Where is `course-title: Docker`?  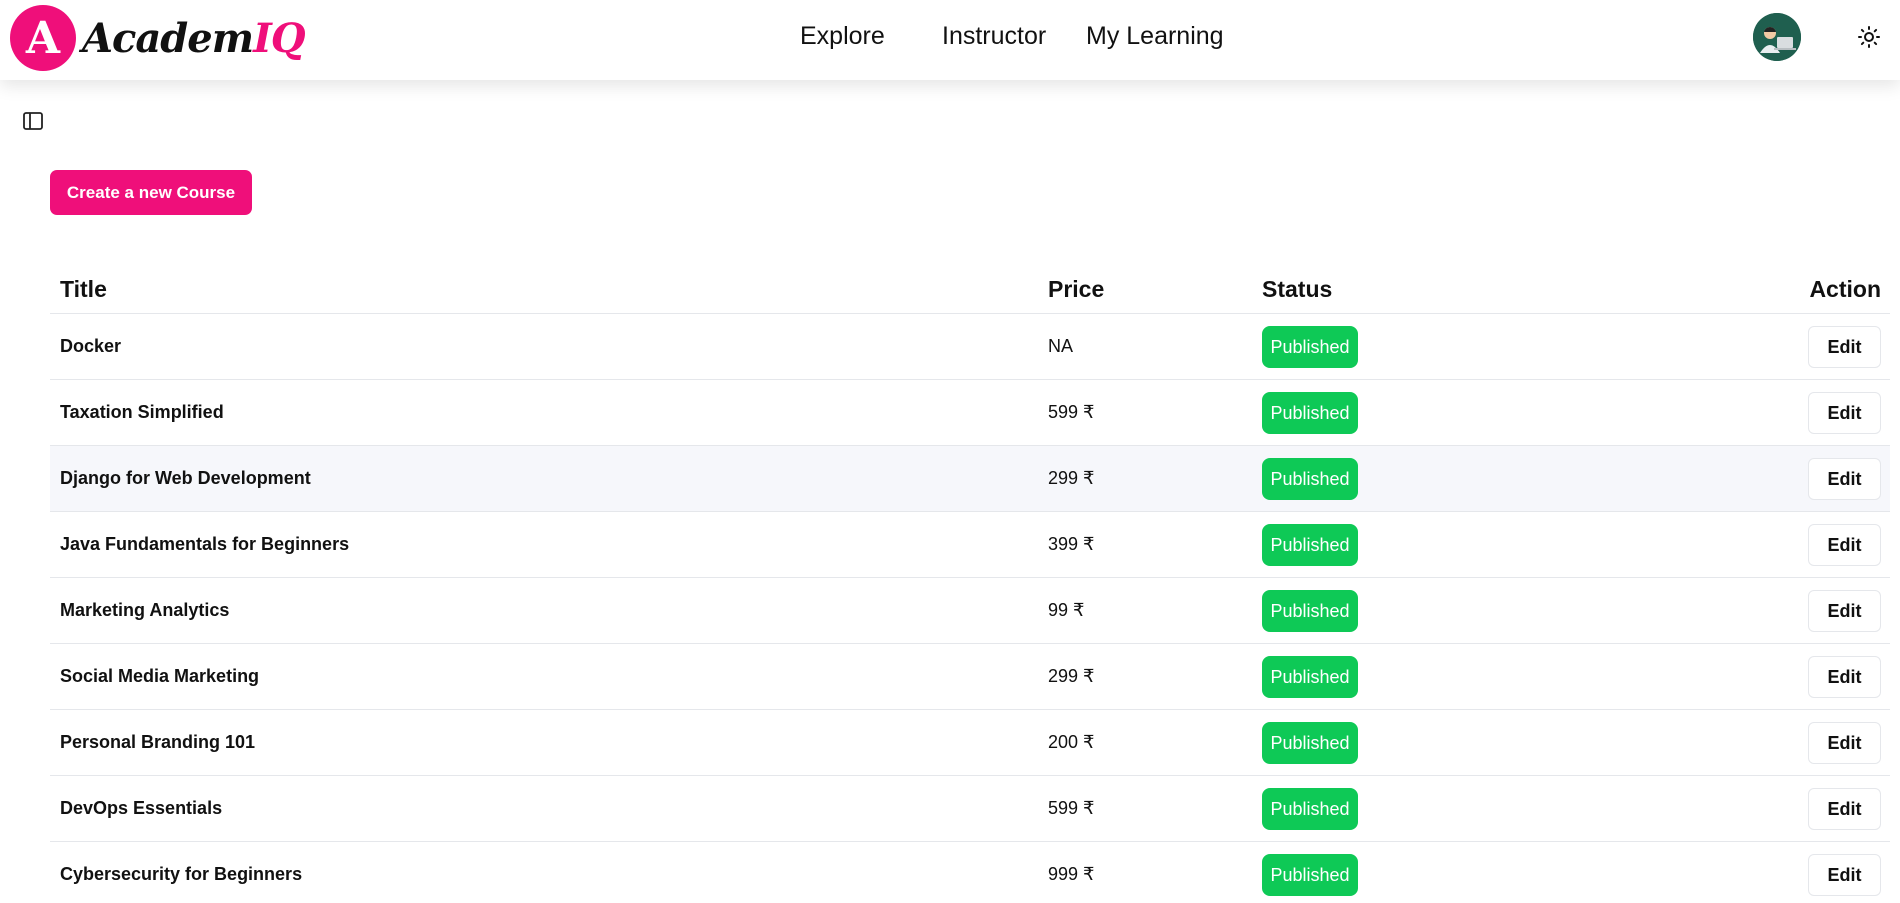
course-title: Docker is located at coordinates (91, 346).